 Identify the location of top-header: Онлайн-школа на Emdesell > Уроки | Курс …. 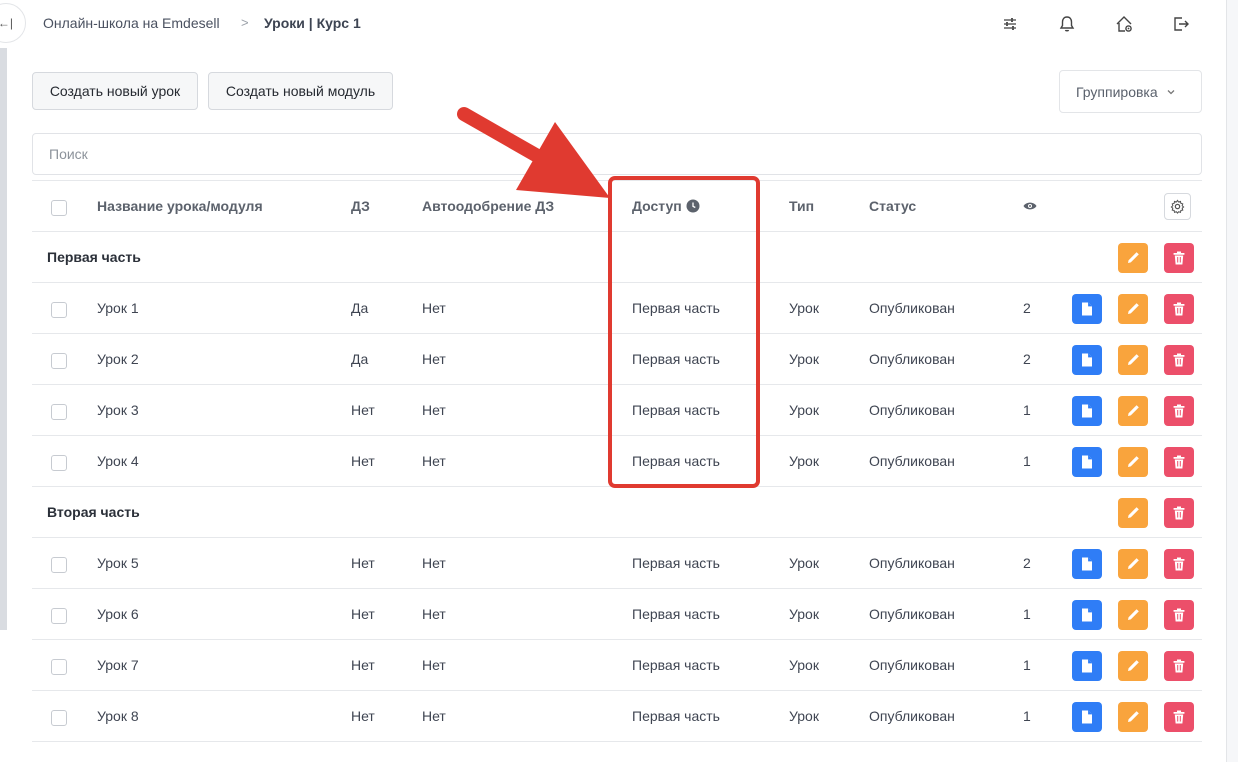
(613, 24).